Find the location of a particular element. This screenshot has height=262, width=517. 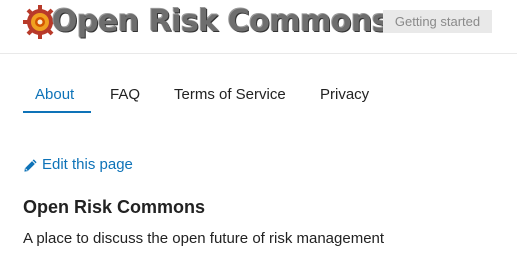

pencil-icon is located at coordinates (30, 165).